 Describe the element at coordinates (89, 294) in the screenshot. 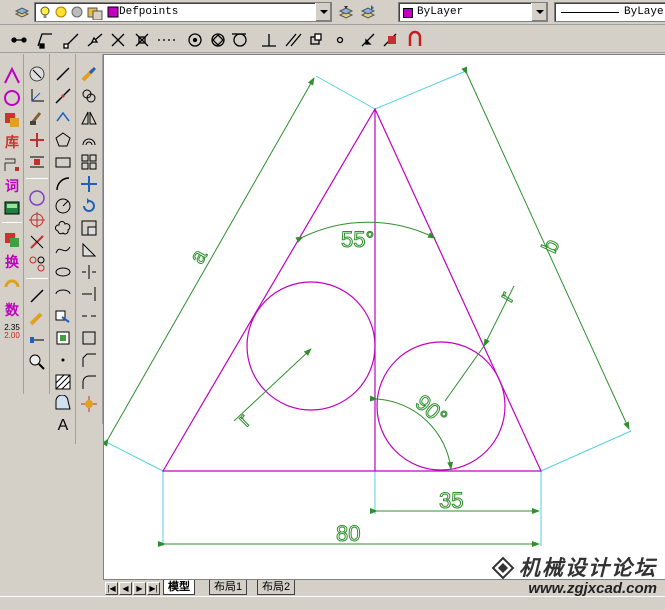

I see `extend-icon` at that location.